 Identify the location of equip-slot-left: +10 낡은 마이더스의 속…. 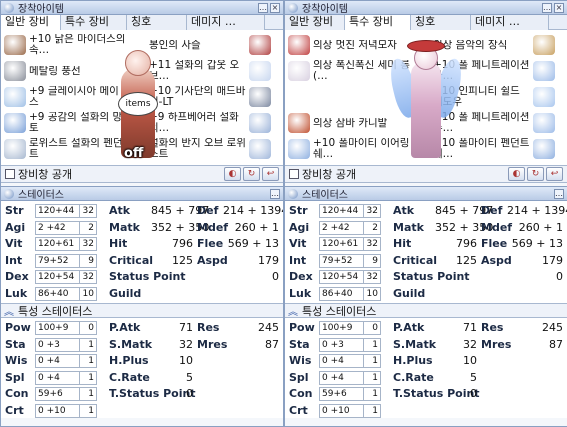
(65, 45).